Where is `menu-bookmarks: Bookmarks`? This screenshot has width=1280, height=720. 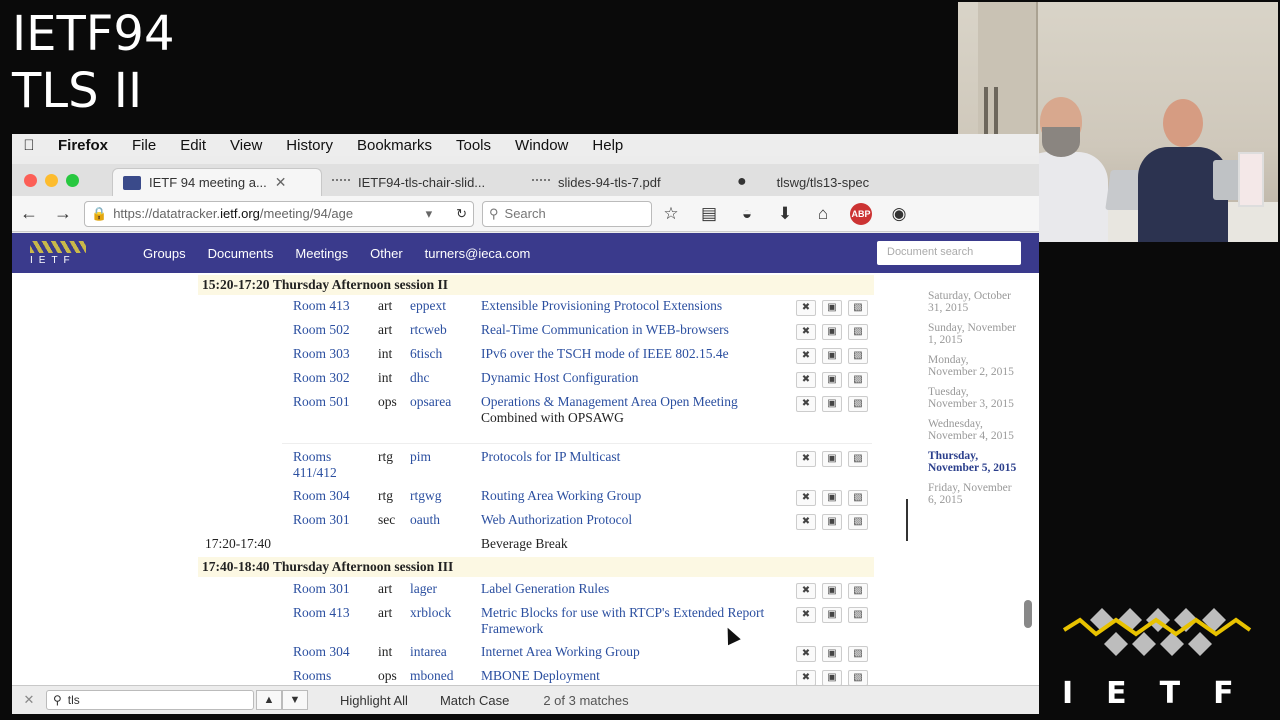 menu-bookmarks: Bookmarks is located at coordinates (394, 145).